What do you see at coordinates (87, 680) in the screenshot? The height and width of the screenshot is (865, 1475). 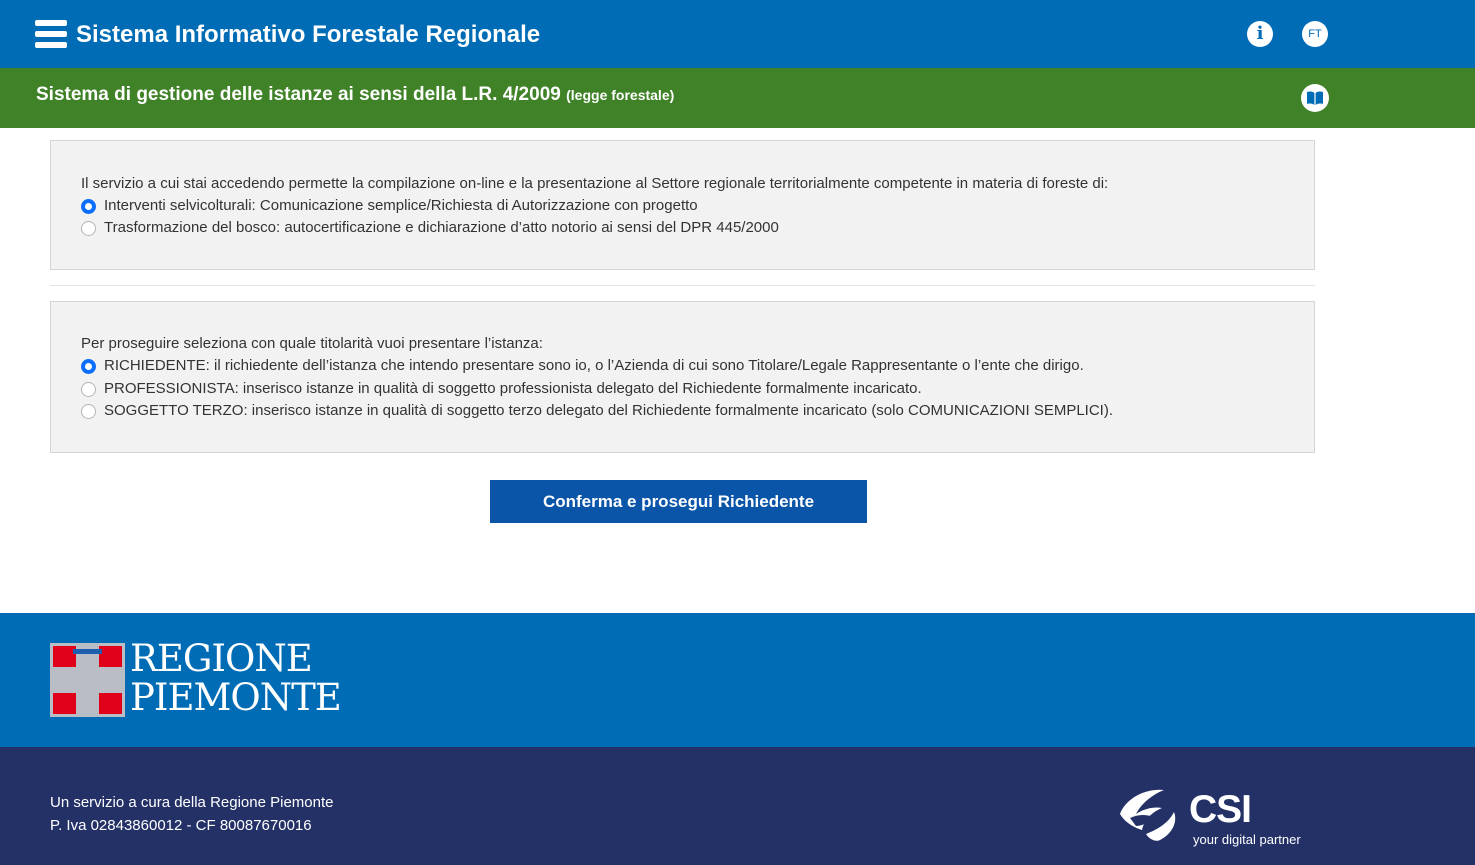 I see `piemonte-shield-icon` at bounding box center [87, 680].